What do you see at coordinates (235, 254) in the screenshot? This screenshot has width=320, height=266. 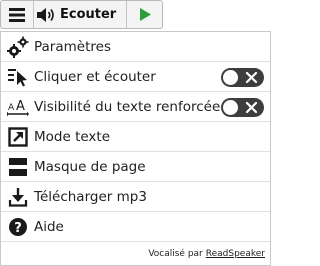 I see `readspeaker-link: ReadSpeaker` at bounding box center [235, 254].